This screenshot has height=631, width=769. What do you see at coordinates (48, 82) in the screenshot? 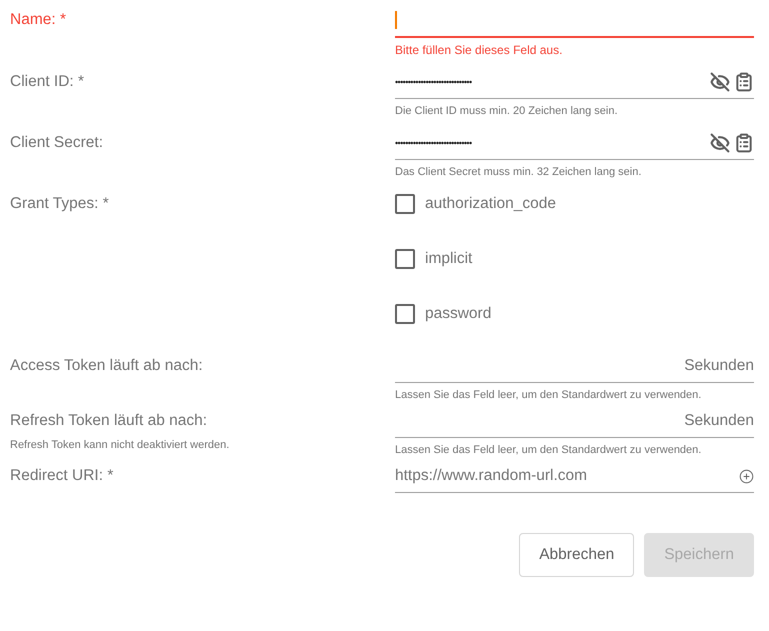
I see `field-label: Client ID: *` at bounding box center [48, 82].